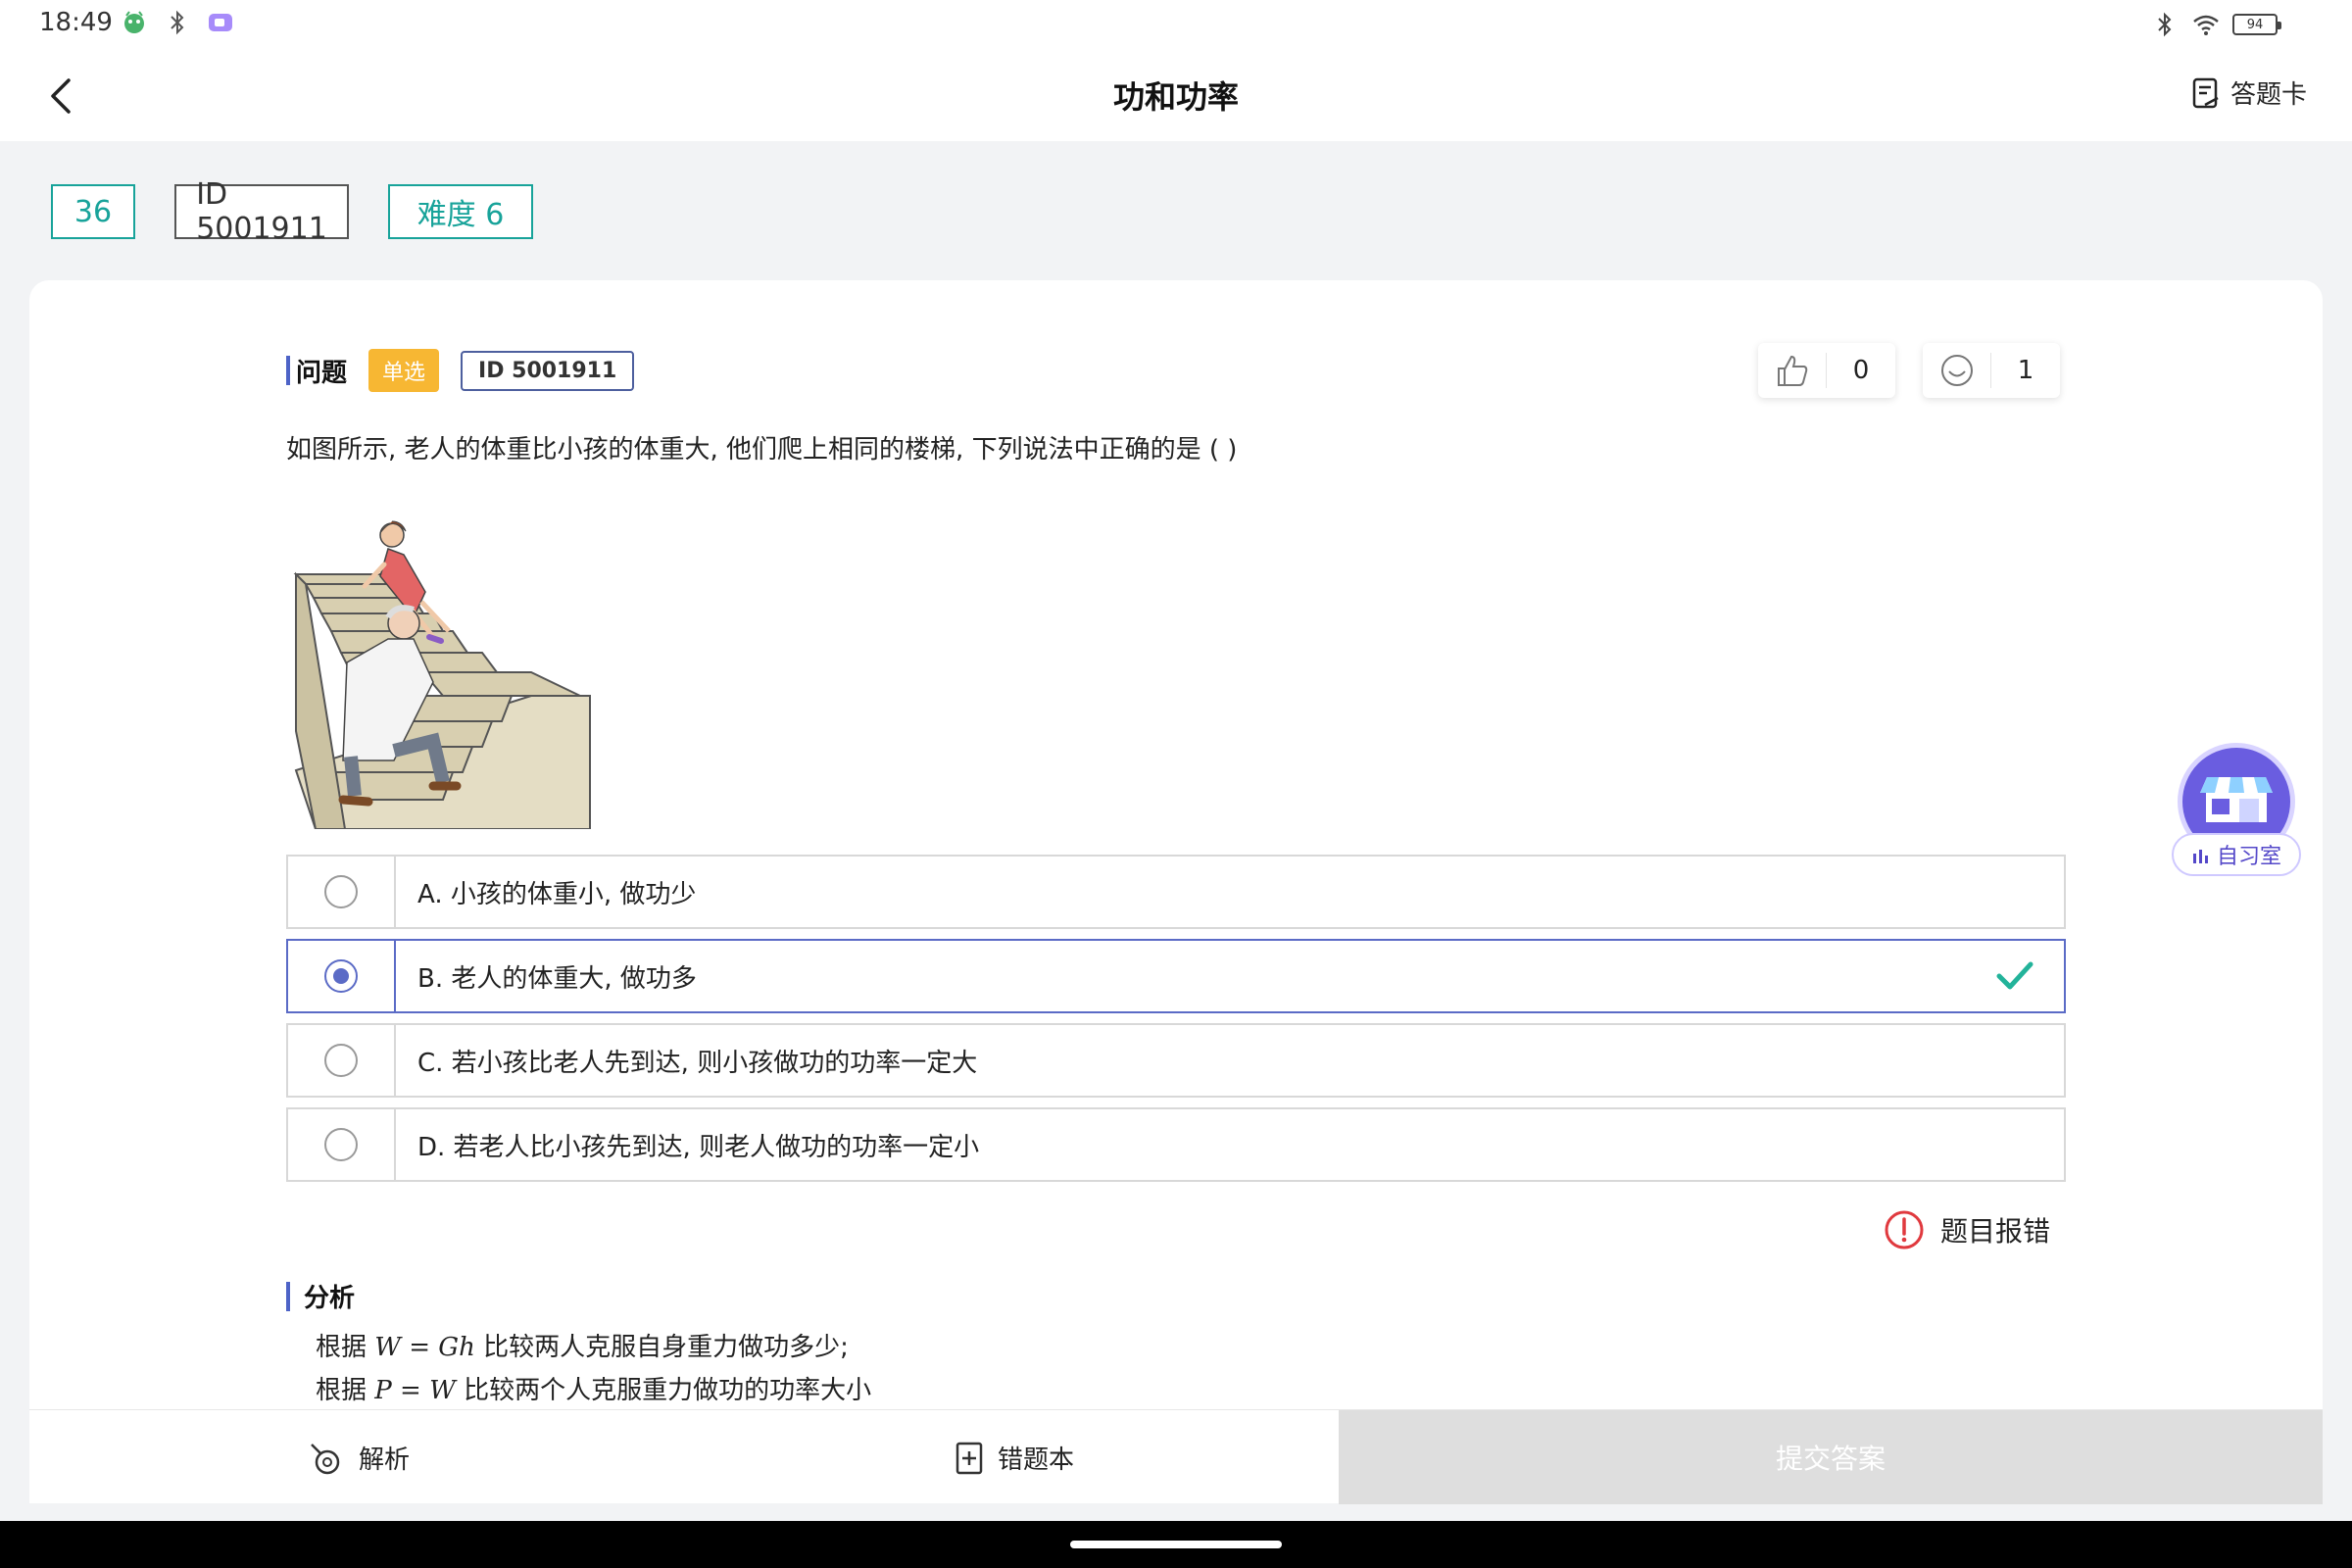  What do you see at coordinates (1995, 1231) in the screenshot?
I see `report-error-label: 题目报错` at bounding box center [1995, 1231].